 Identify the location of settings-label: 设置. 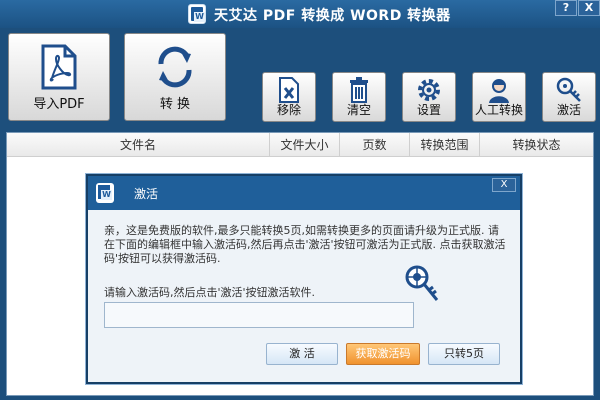
(428, 110).